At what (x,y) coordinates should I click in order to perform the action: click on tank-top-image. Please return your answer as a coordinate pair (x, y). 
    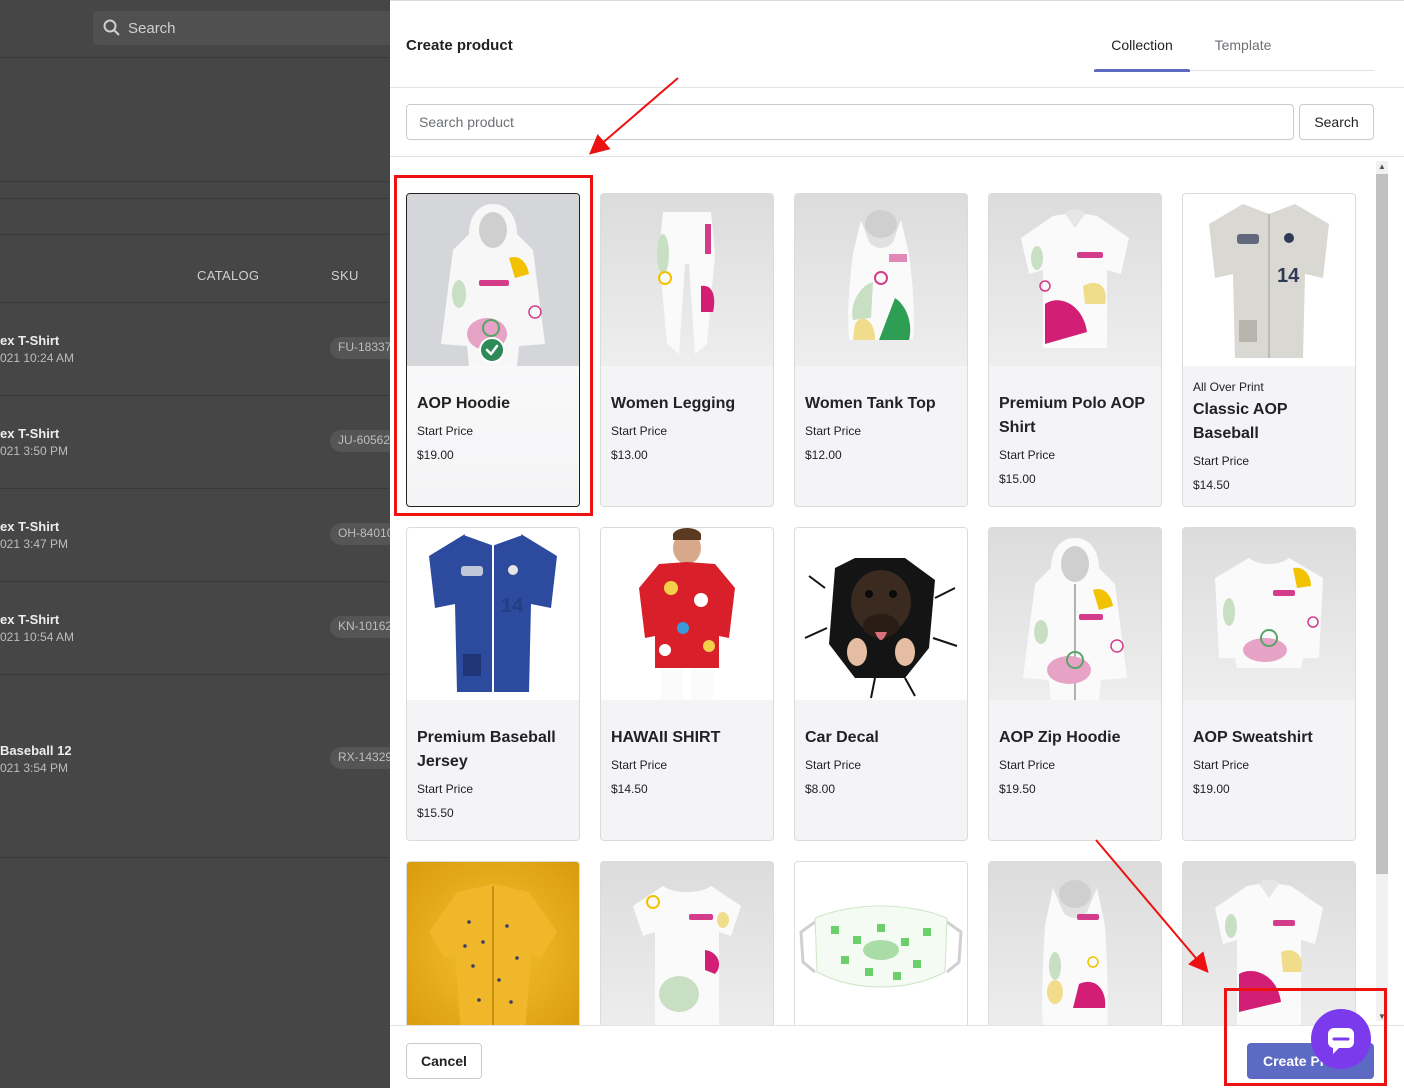
    Looking at the image, I should click on (1075, 944).